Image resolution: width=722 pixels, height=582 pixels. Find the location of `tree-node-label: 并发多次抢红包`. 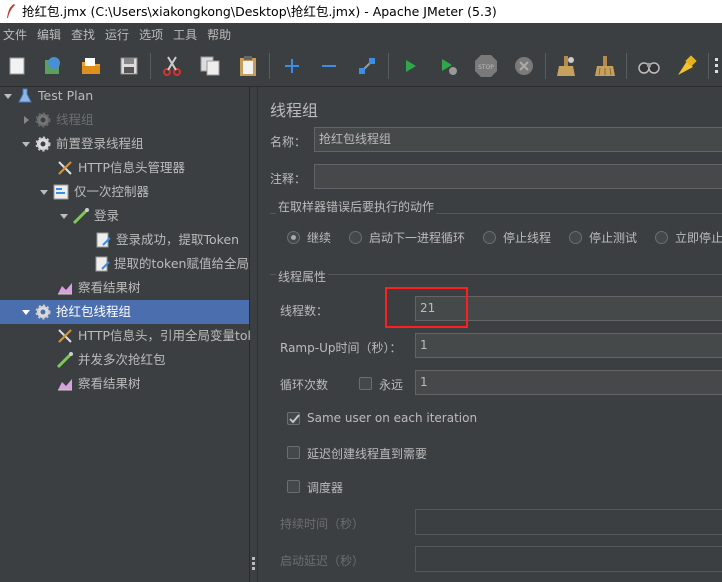

tree-node-label: 并发多次抢红包 is located at coordinates (122, 359).